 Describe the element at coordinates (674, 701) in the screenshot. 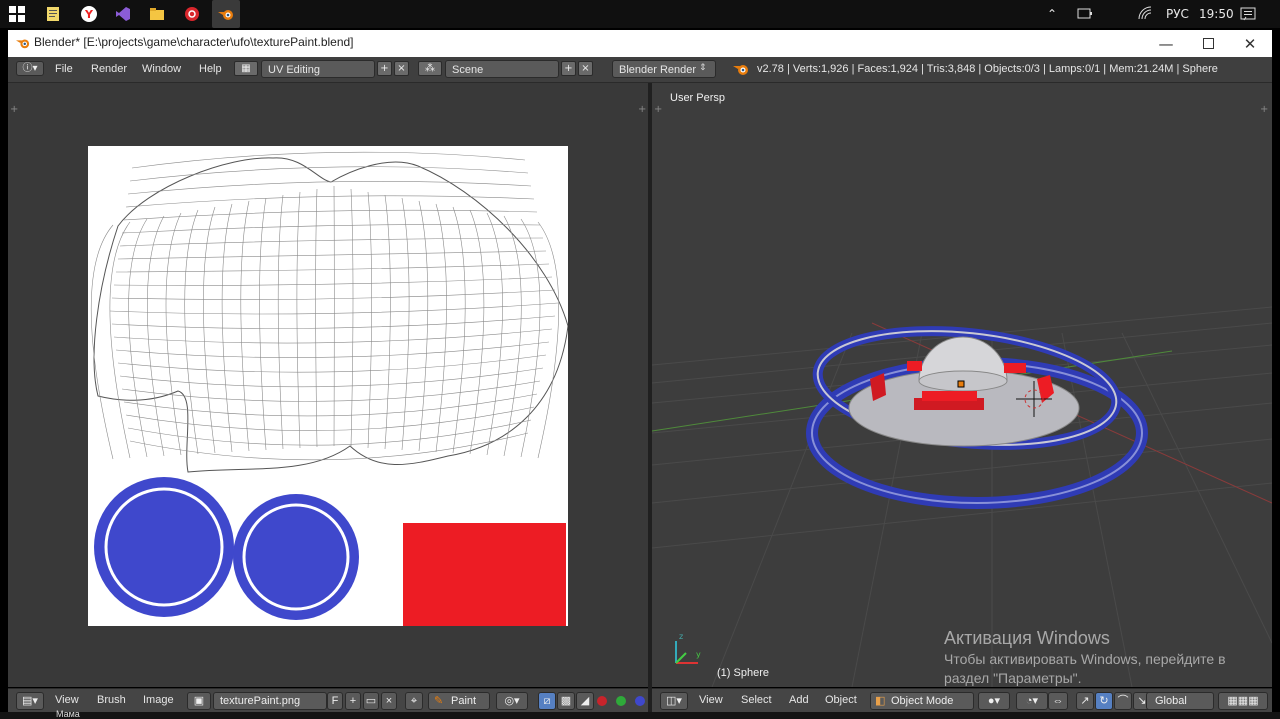

I see `editor-type-3d-icon: ◫▾` at that location.